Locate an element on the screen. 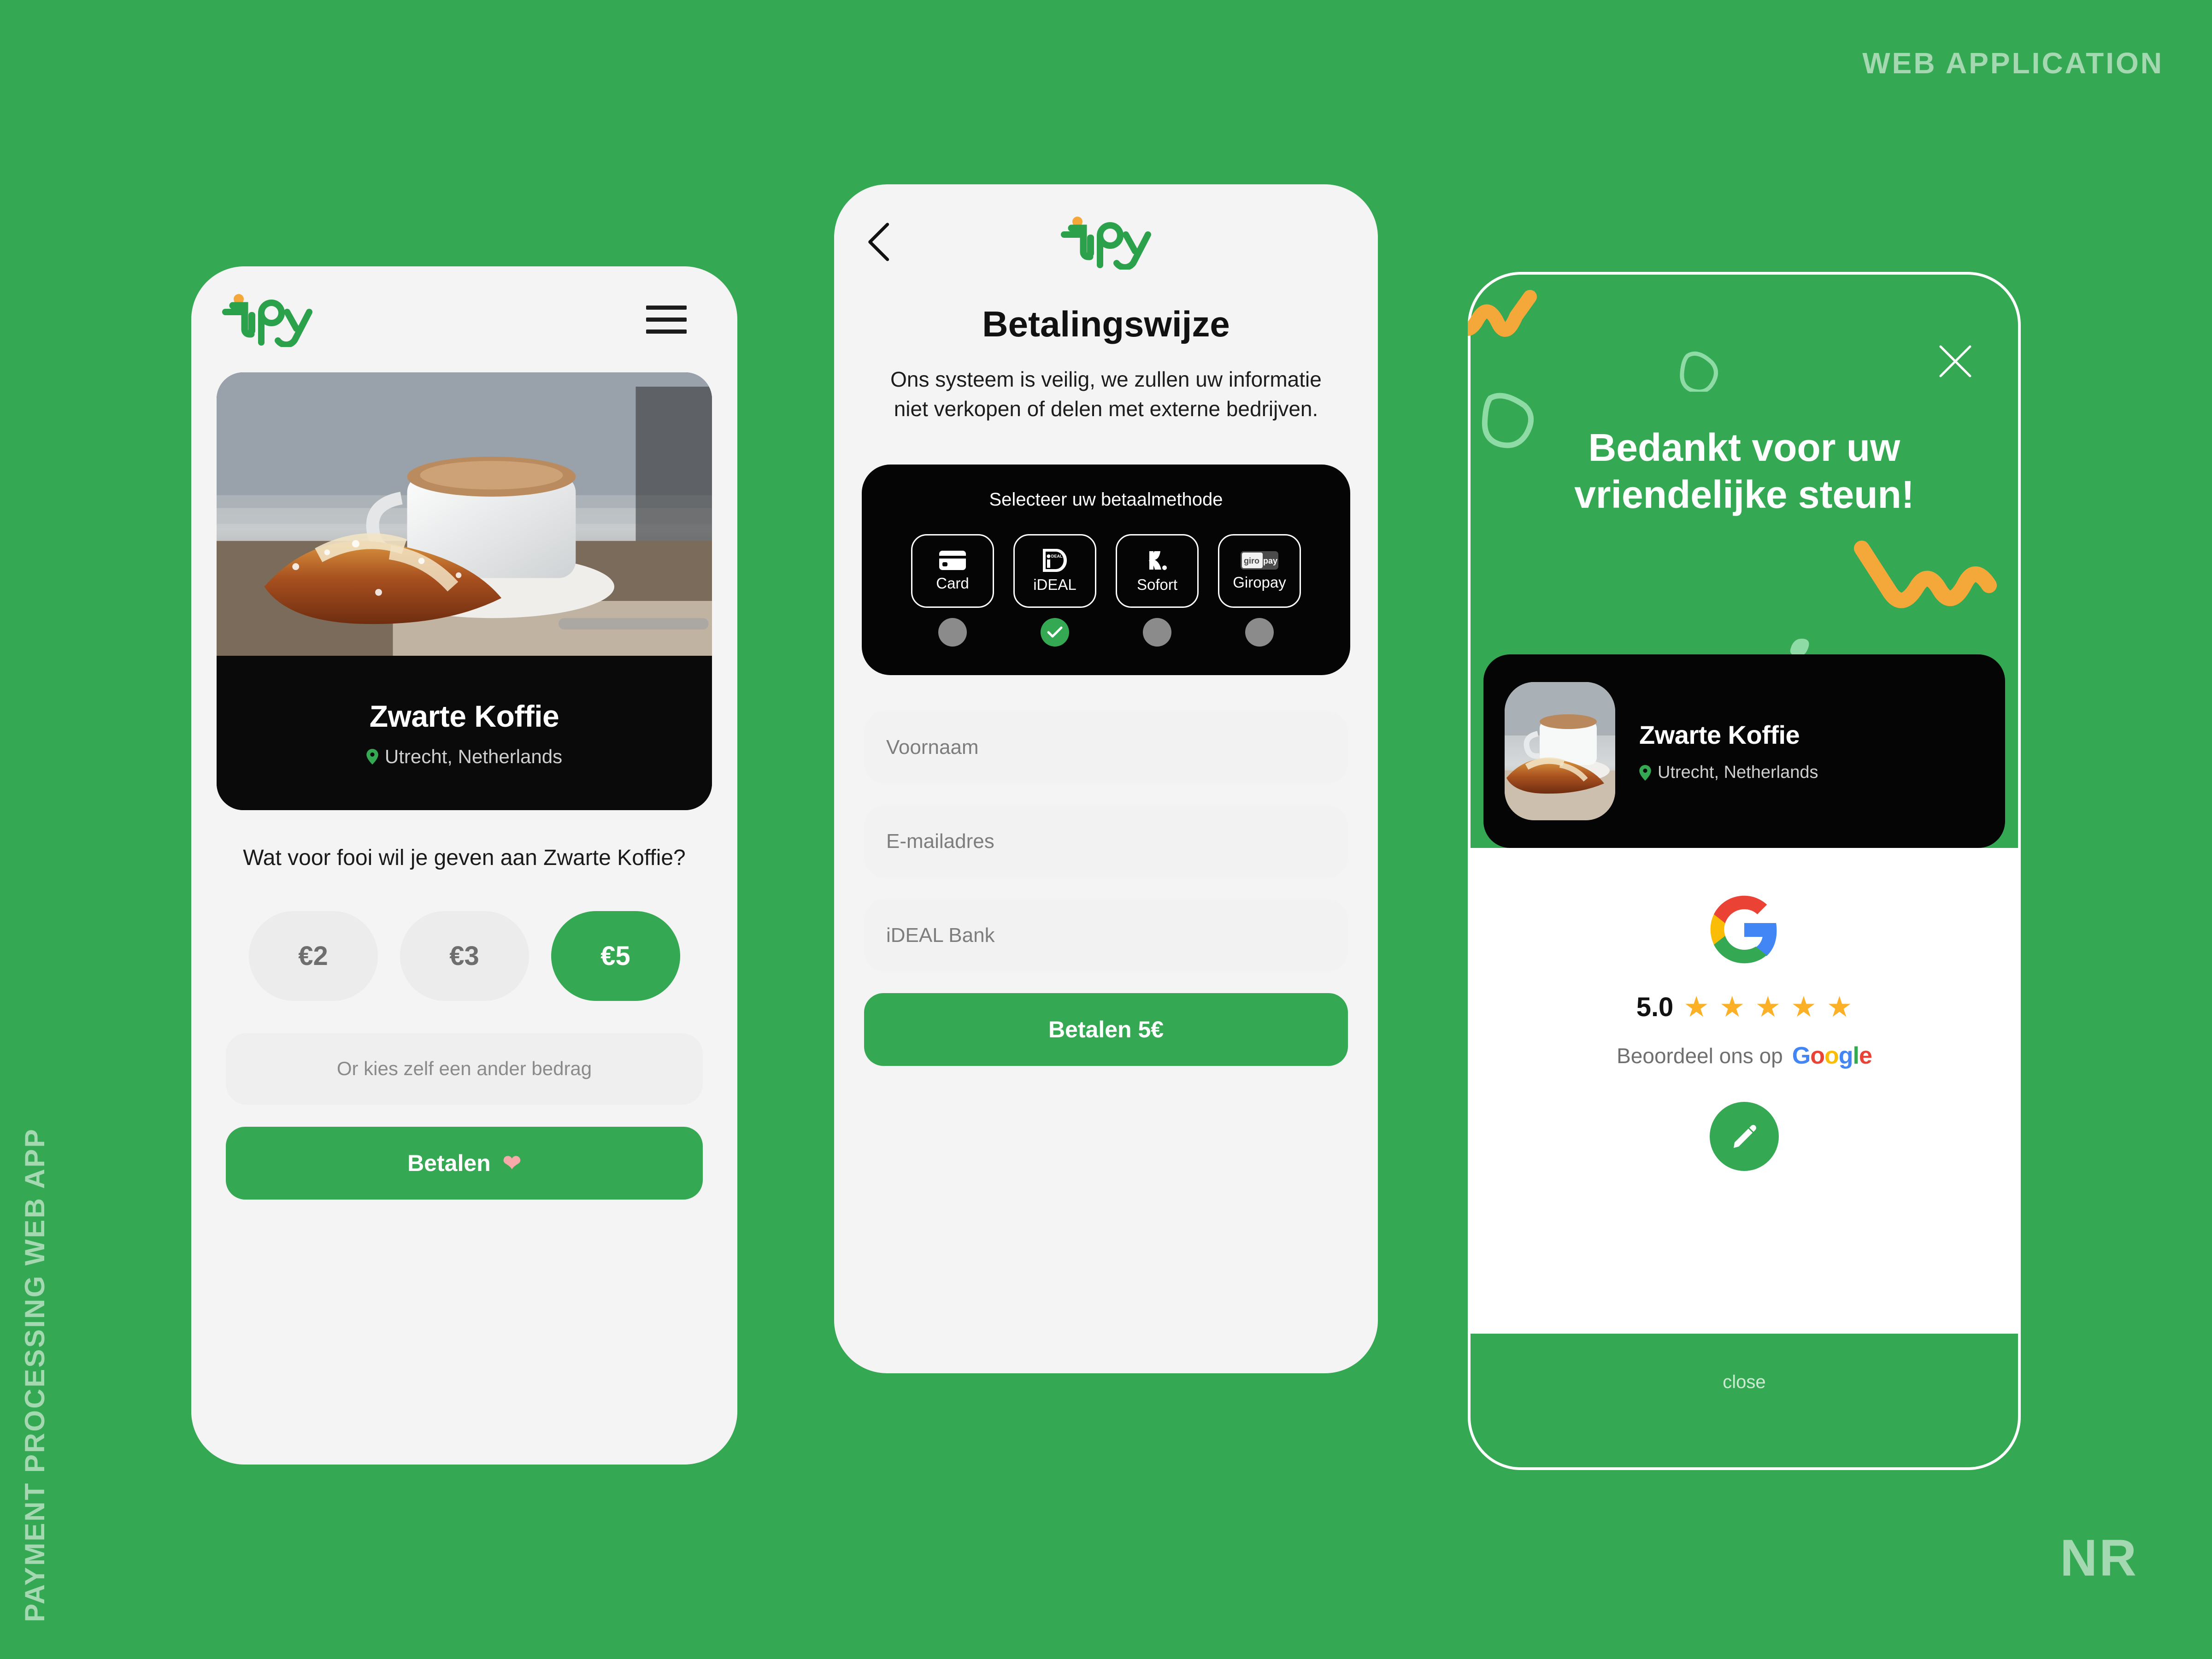 Image resolution: width=2212 pixels, height=1659 pixels. payment-page-title: Betalingswijze is located at coordinates (1106, 324).